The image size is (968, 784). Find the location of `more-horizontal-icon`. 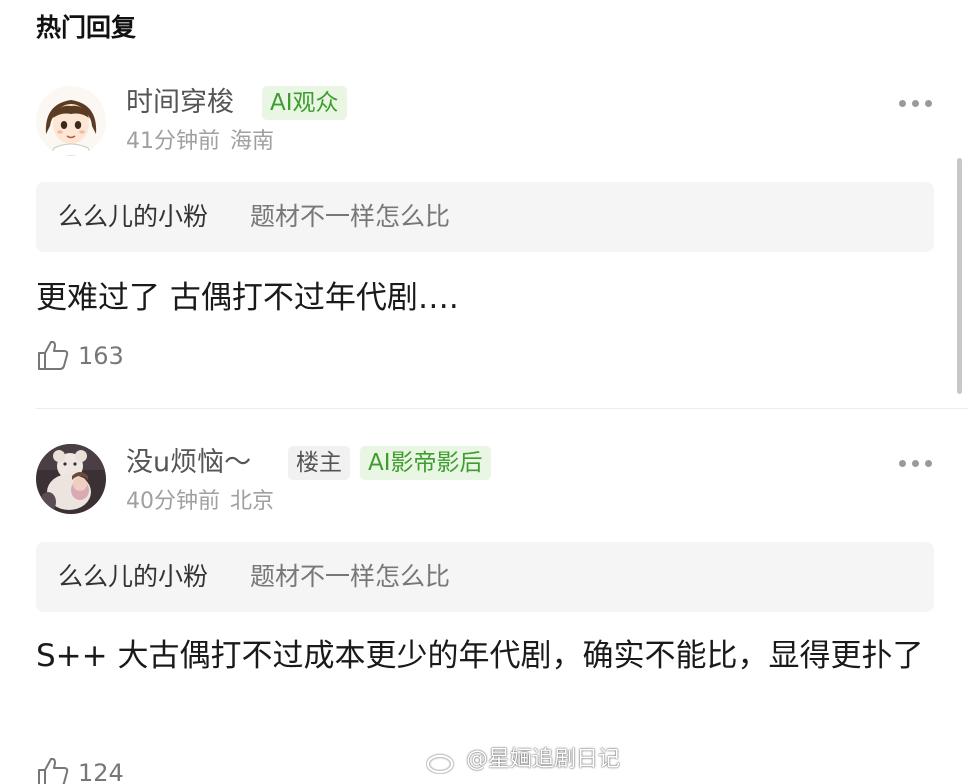

more-horizontal-icon is located at coordinates (902, 463).